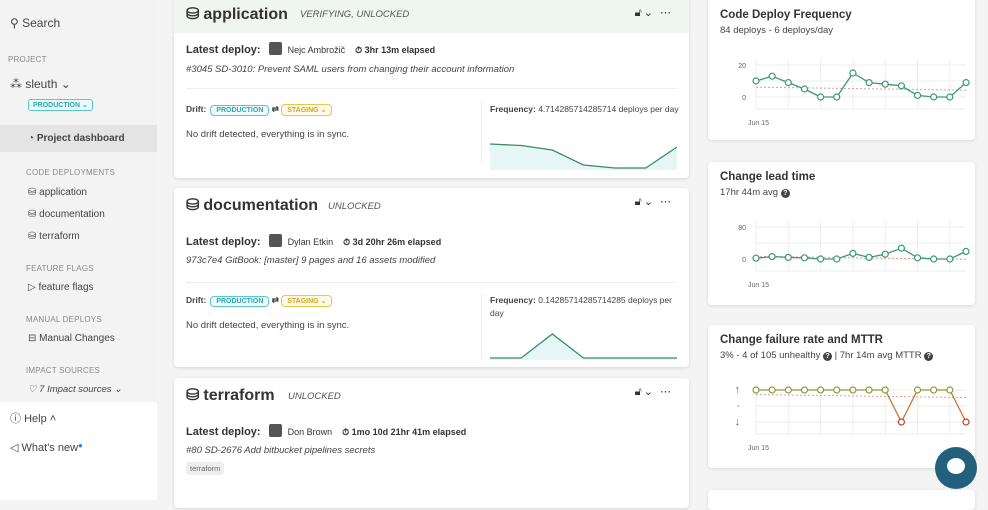 The width and height of the screenshot is (988, 510). I want to click on avatar, so click(275, 240).